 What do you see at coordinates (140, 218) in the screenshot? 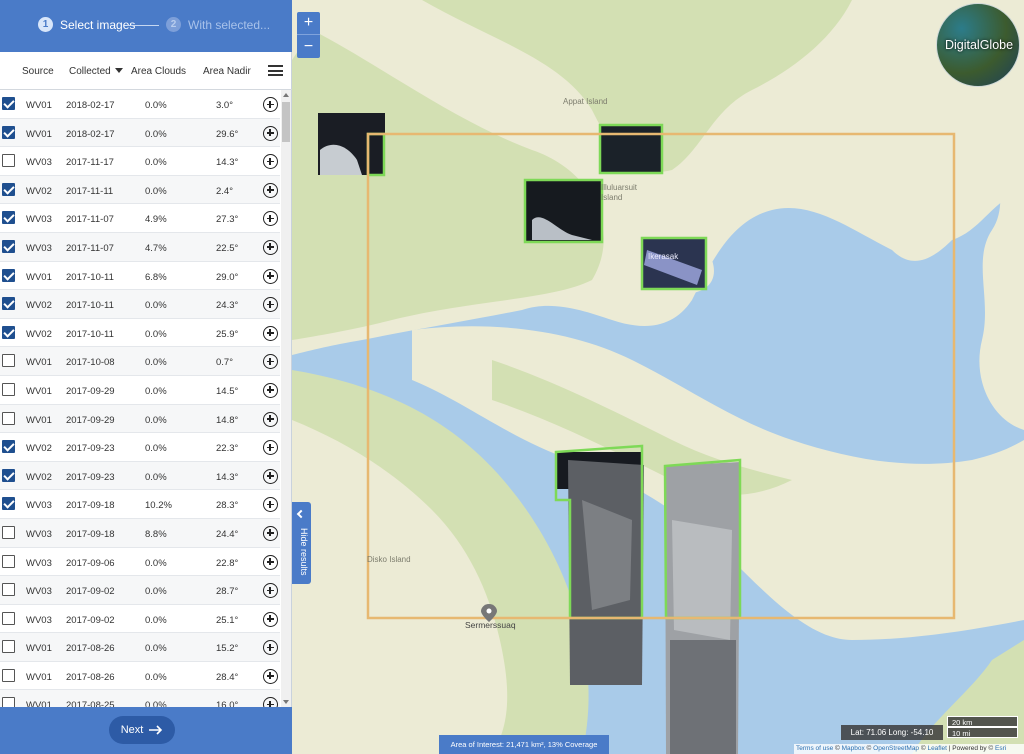
I see `table-row: WV03 2017-11-07 4.9% 27.3°` at bounding box center [140, 218].